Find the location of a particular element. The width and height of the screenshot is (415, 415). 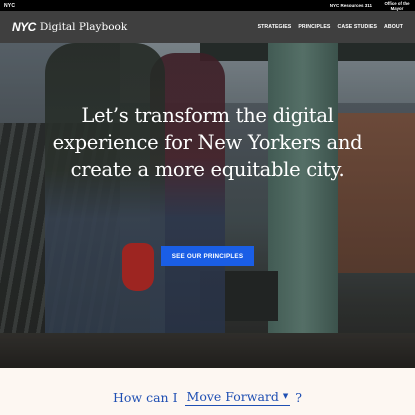

how-can-i-prompt: How can I Move Forward ▼ ? is located at coordinates (207, 397).